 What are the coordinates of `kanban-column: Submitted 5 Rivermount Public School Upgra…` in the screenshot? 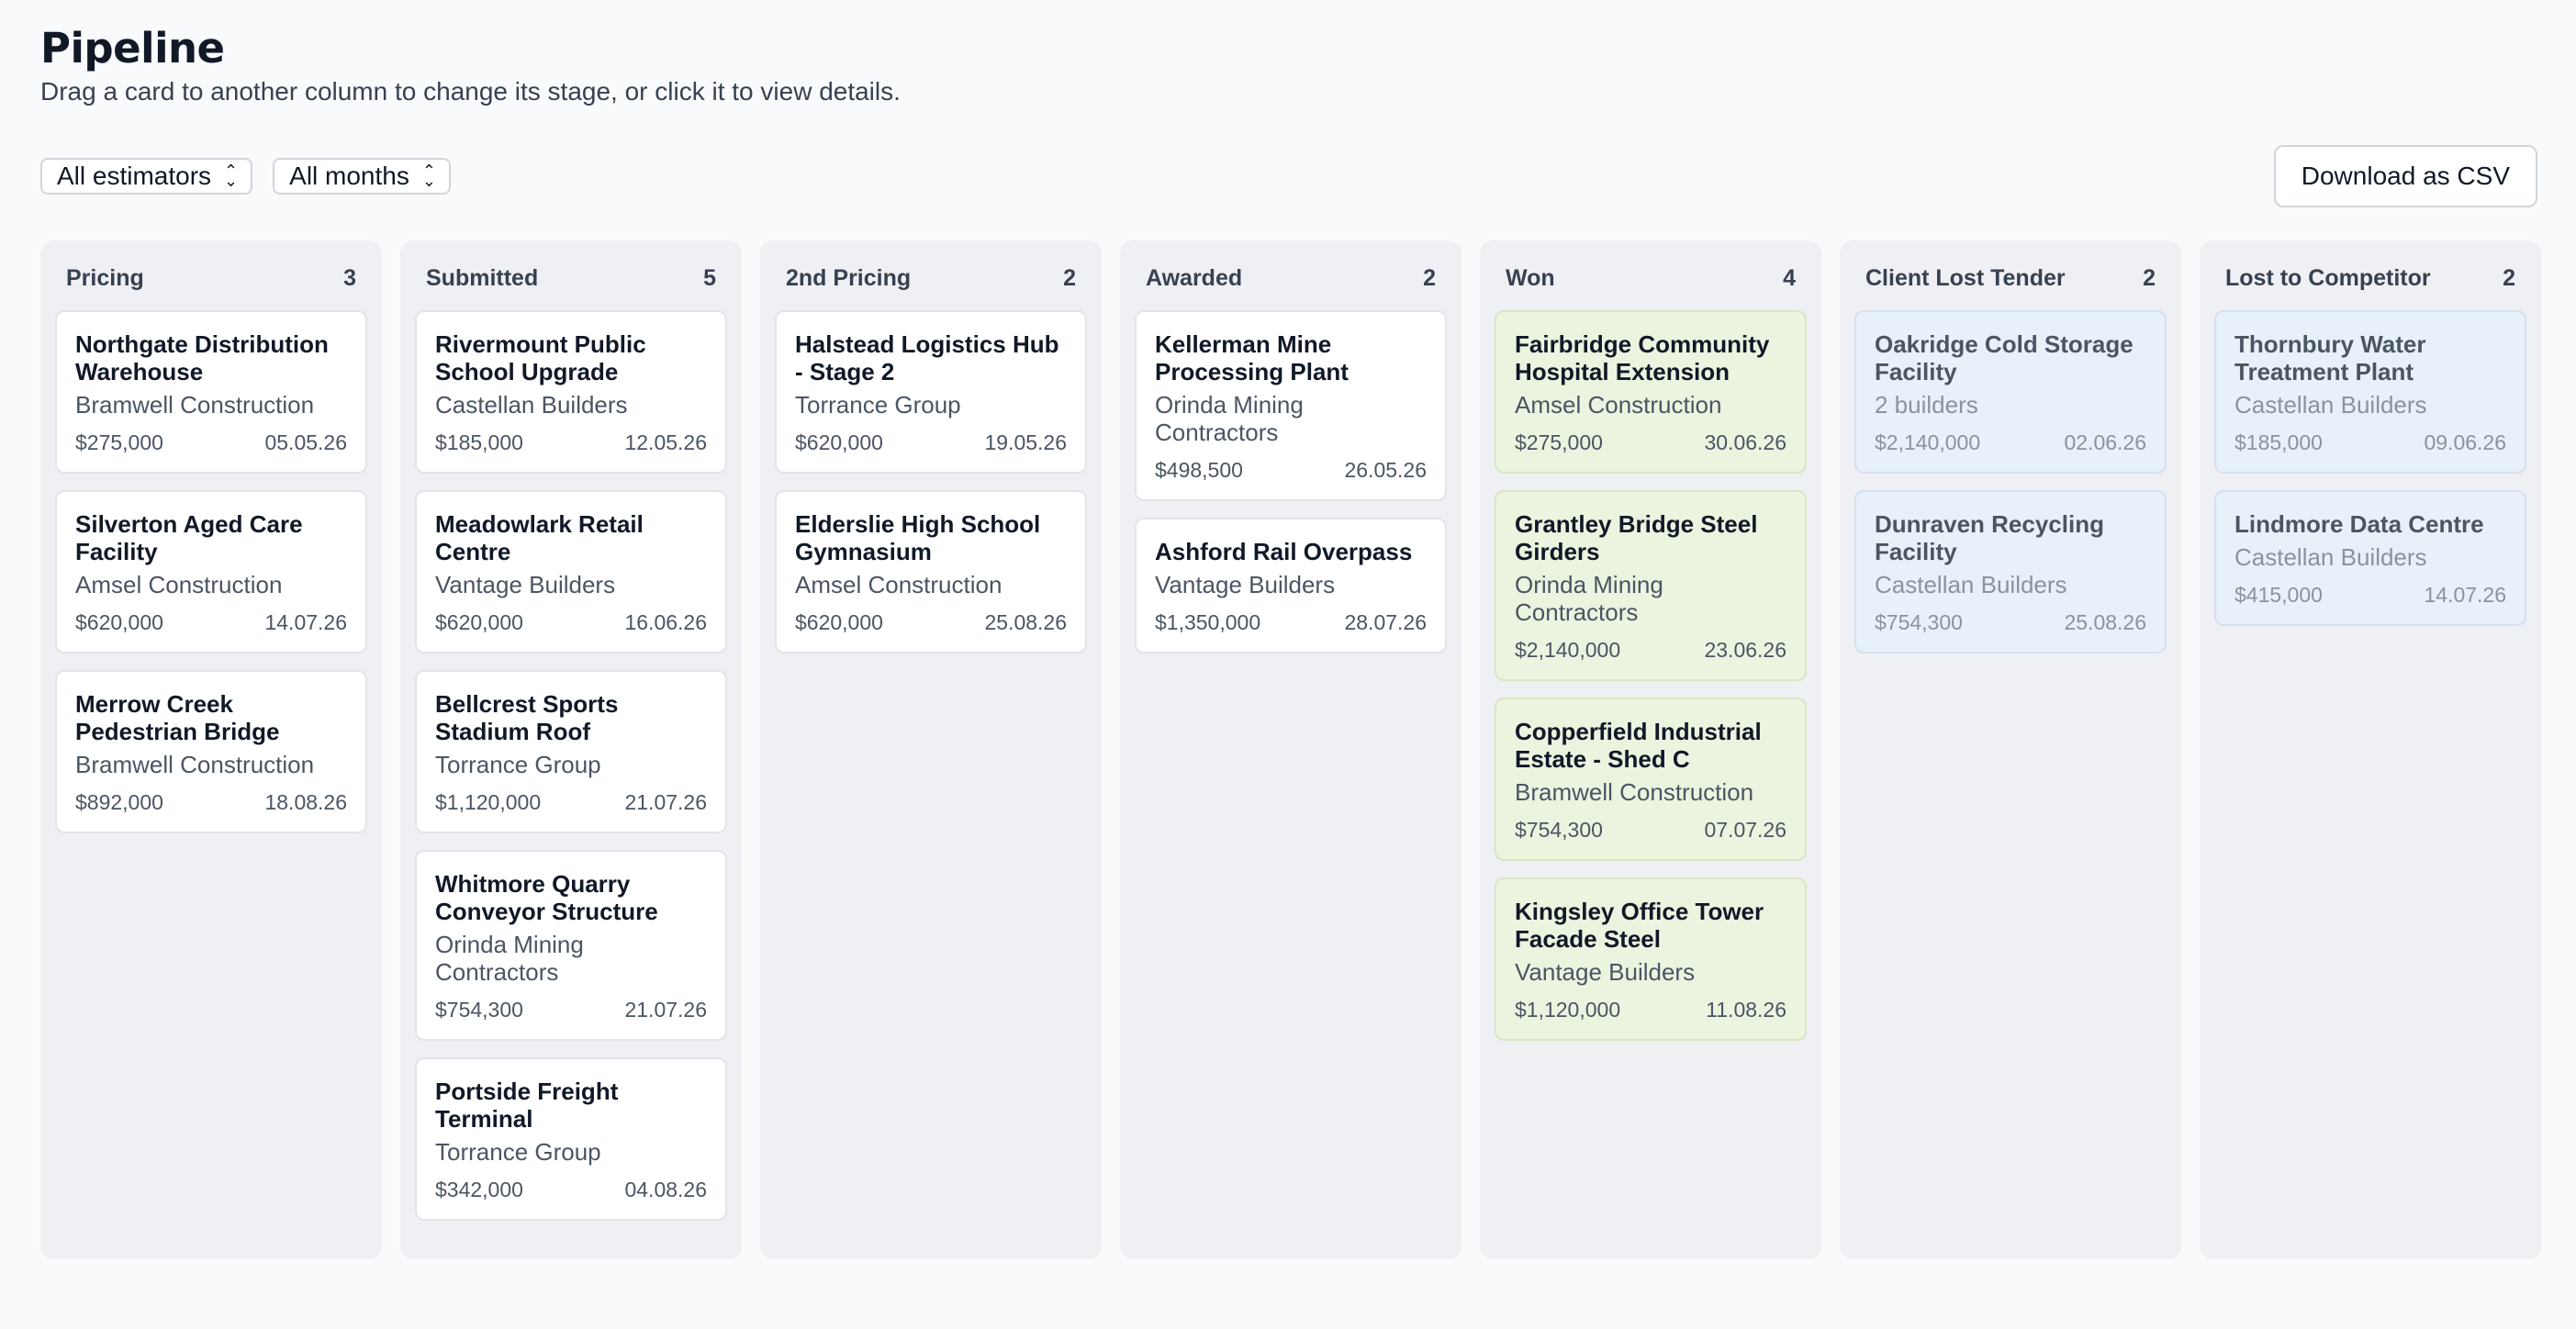 It's located at (571, 749).